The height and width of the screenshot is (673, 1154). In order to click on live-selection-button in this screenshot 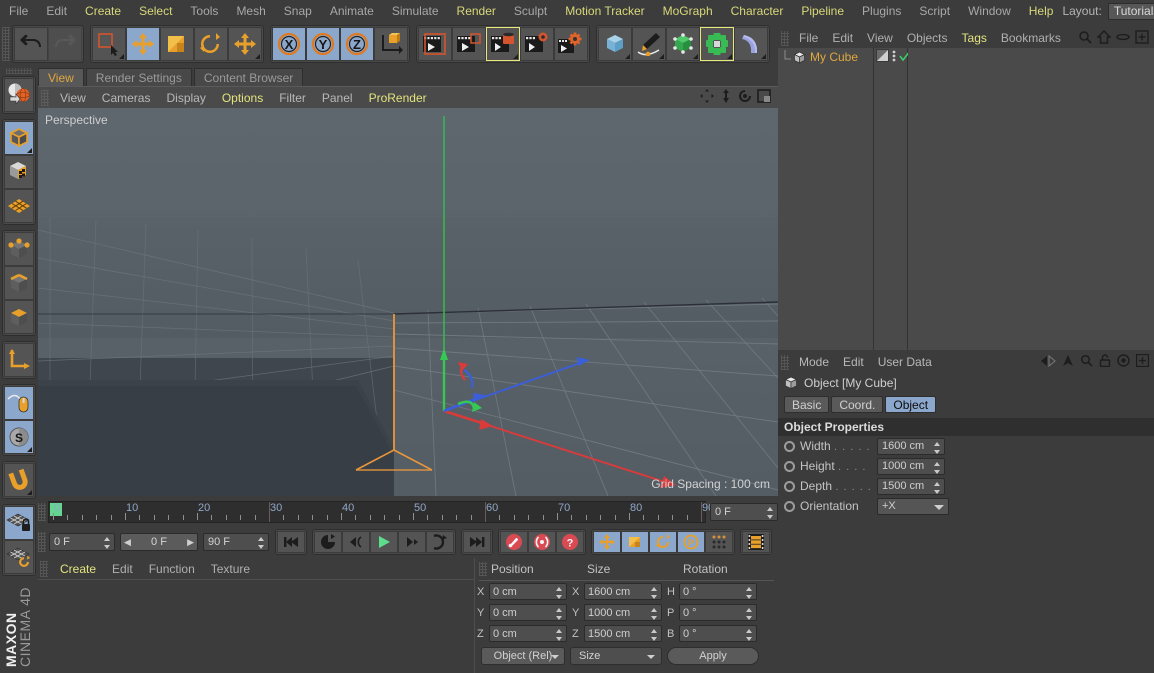, I will do `click(109, 44)`.